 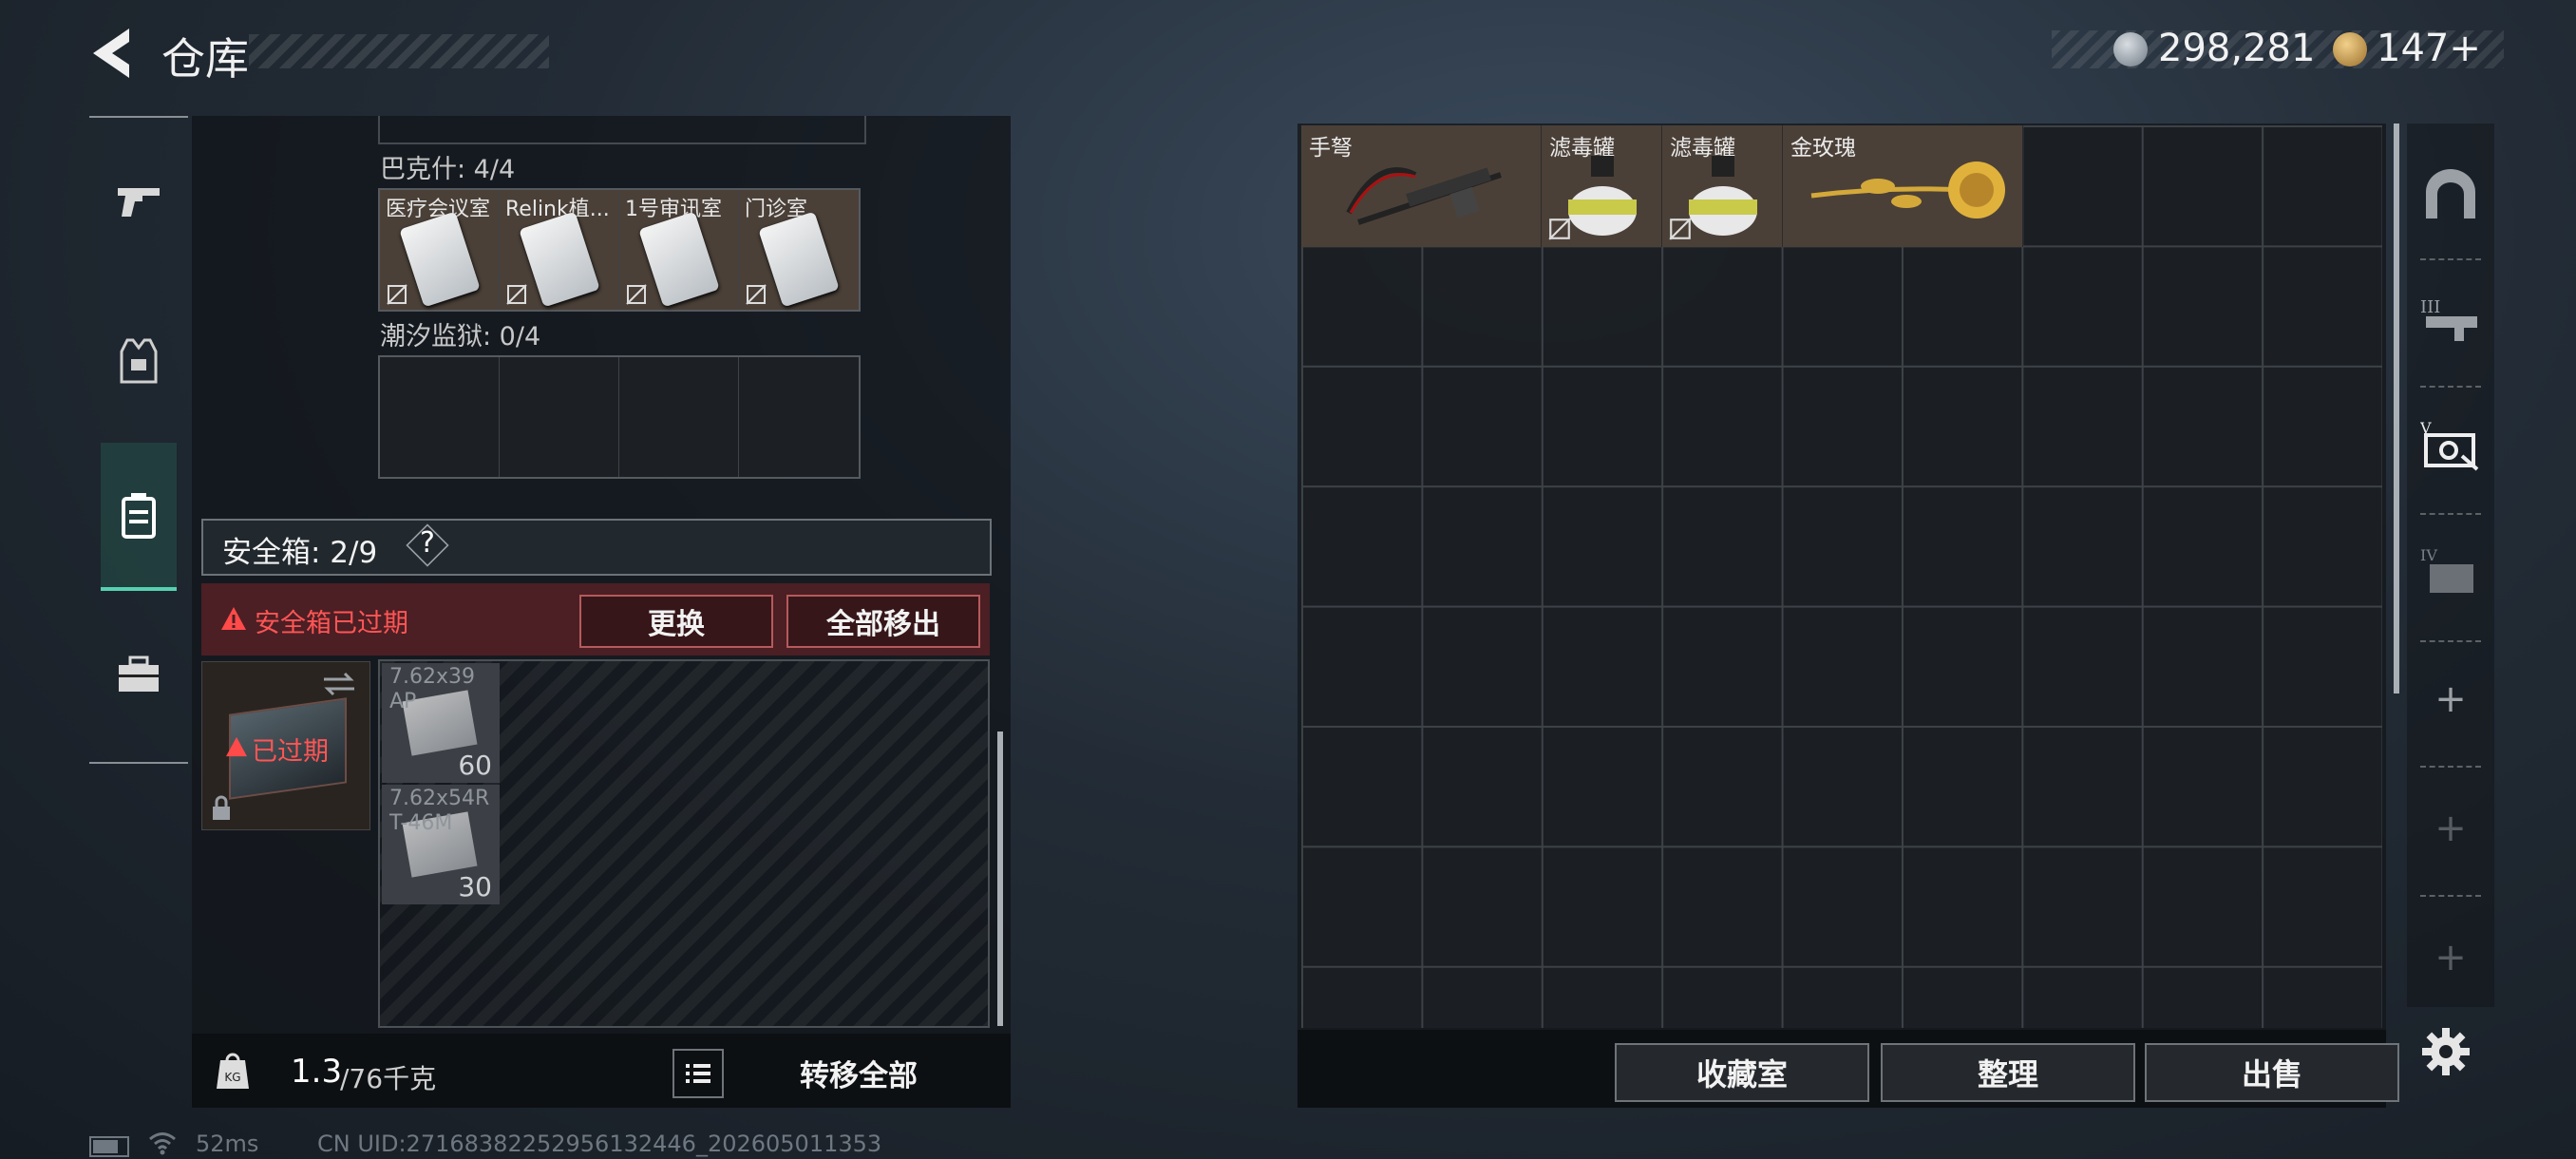 I want to click on left-footer: KG 1.3 /76千克 转移全部, so click(x=601, y=1071).